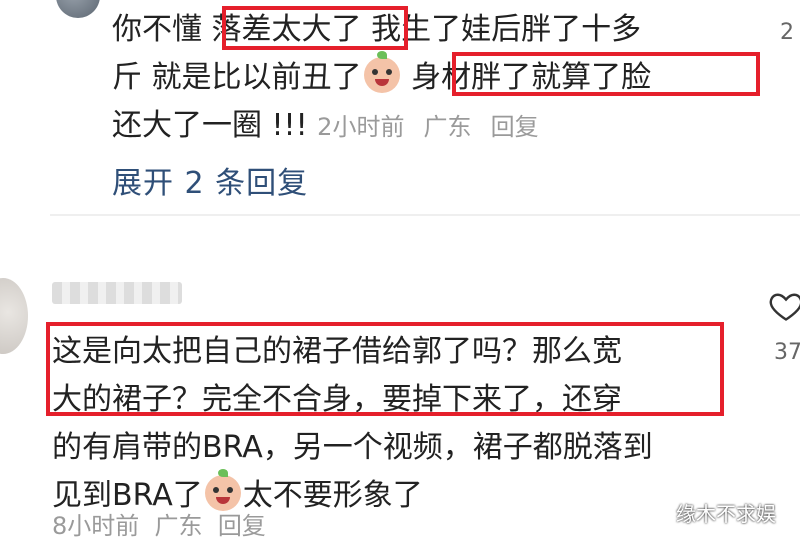 The width and height of the screenshot is (800, 541). I want to click on expand-replies-button: 展开 2 条回复, so click(210, 180).